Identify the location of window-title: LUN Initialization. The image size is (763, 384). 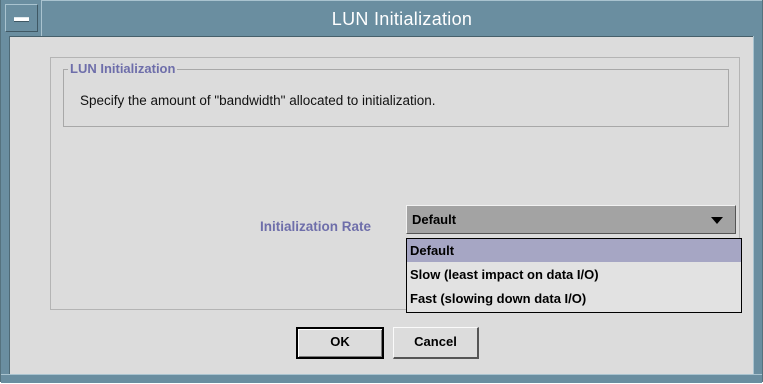
(401, 18).